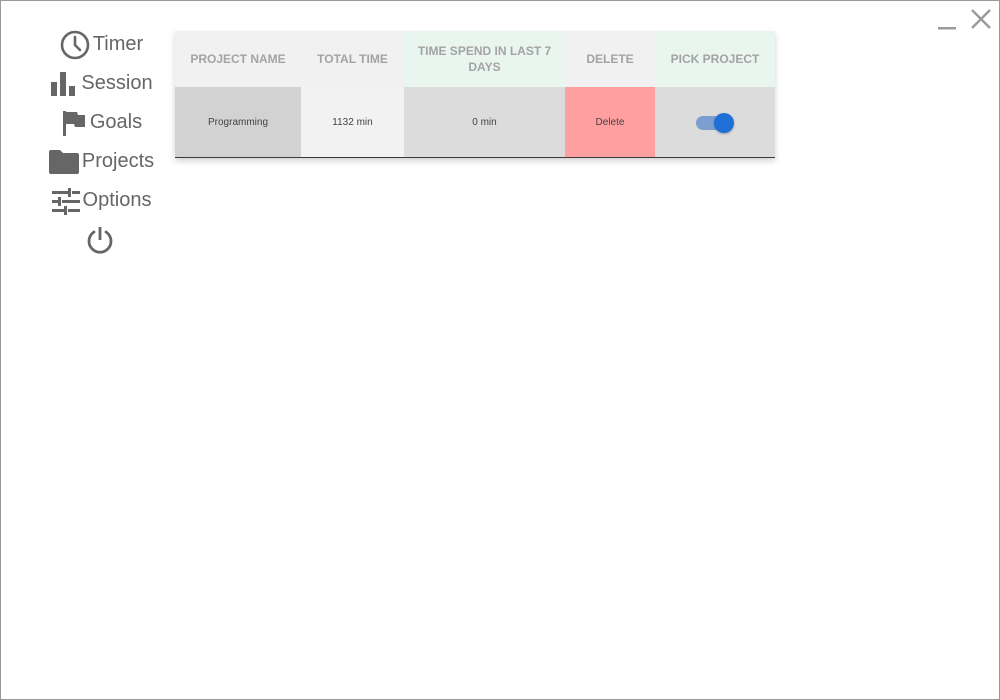 Image resolution: width=1000 pixels, height=700 pixels. I want to click on sidebar-item-label: Options, so click(117, 200).